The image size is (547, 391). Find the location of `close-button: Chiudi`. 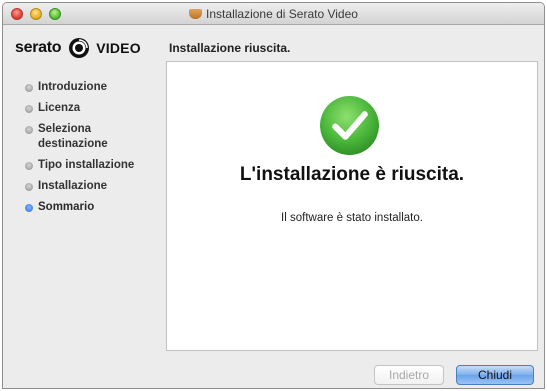

close-button: Chiudi is located at coordinates (495, 375).